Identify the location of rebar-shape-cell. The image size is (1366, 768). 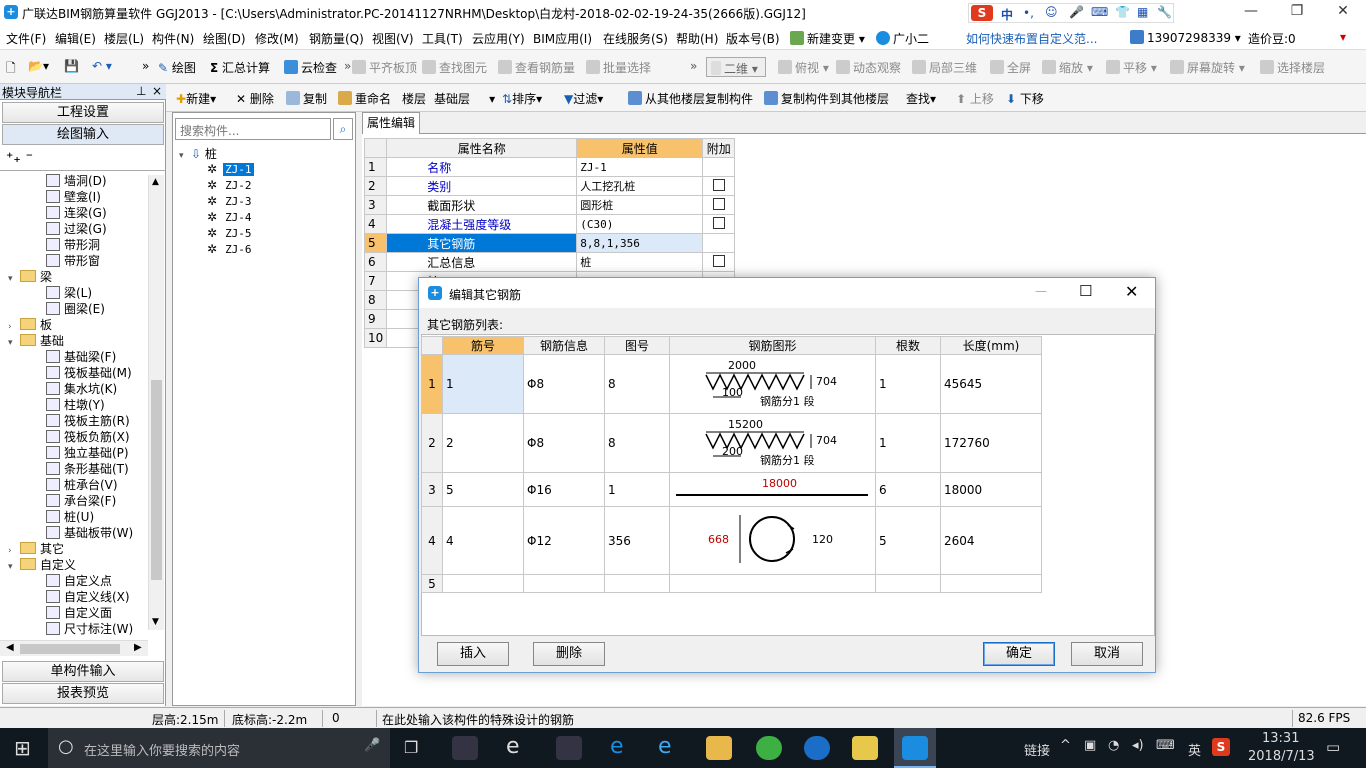
(772, 583).